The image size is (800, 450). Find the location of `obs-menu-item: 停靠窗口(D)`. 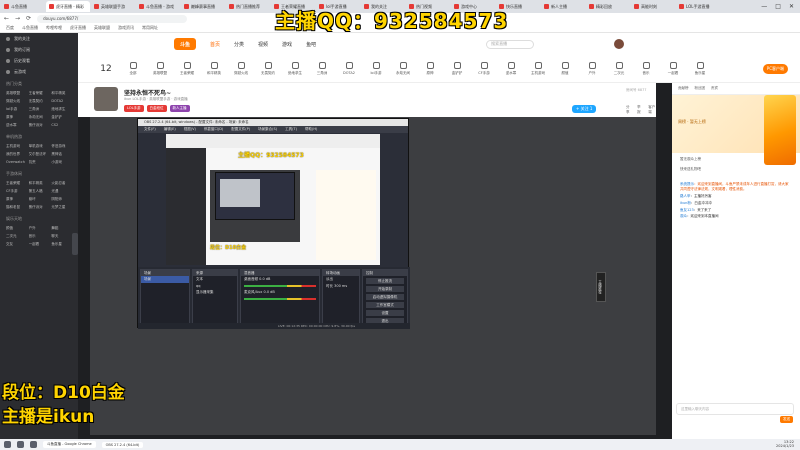

obs-menu-item: 停靠窗口(D) is located at coordinates (213, 129).